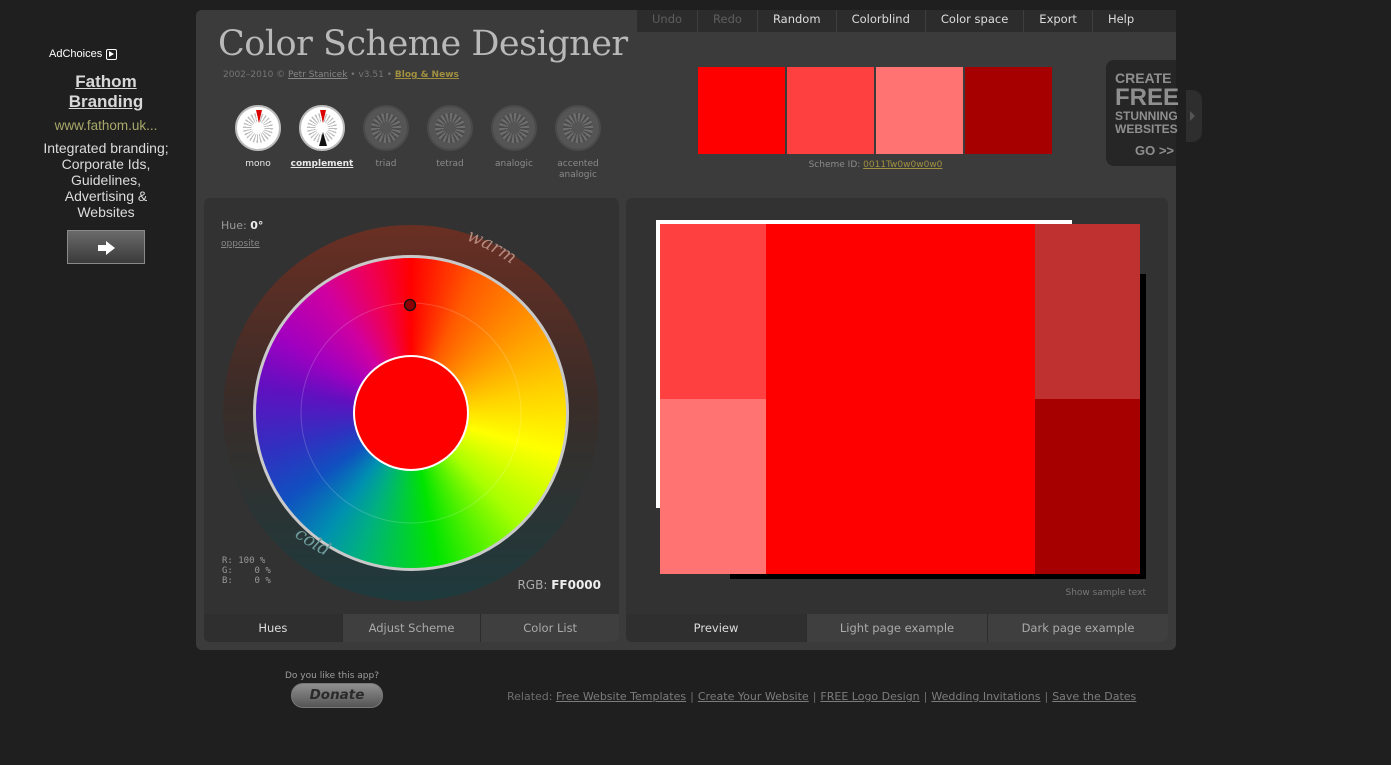 The image size is (1391, 765). What do you see at coordinates (1143, 113) in the screenshot?
I see `promo-banner: CREATE FREE STUNNING WEBSITES GO >>` at bounding box center [1143, 113].